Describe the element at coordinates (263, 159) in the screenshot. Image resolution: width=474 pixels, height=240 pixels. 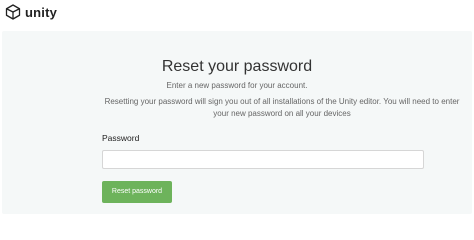
I see `password-input` at that location.